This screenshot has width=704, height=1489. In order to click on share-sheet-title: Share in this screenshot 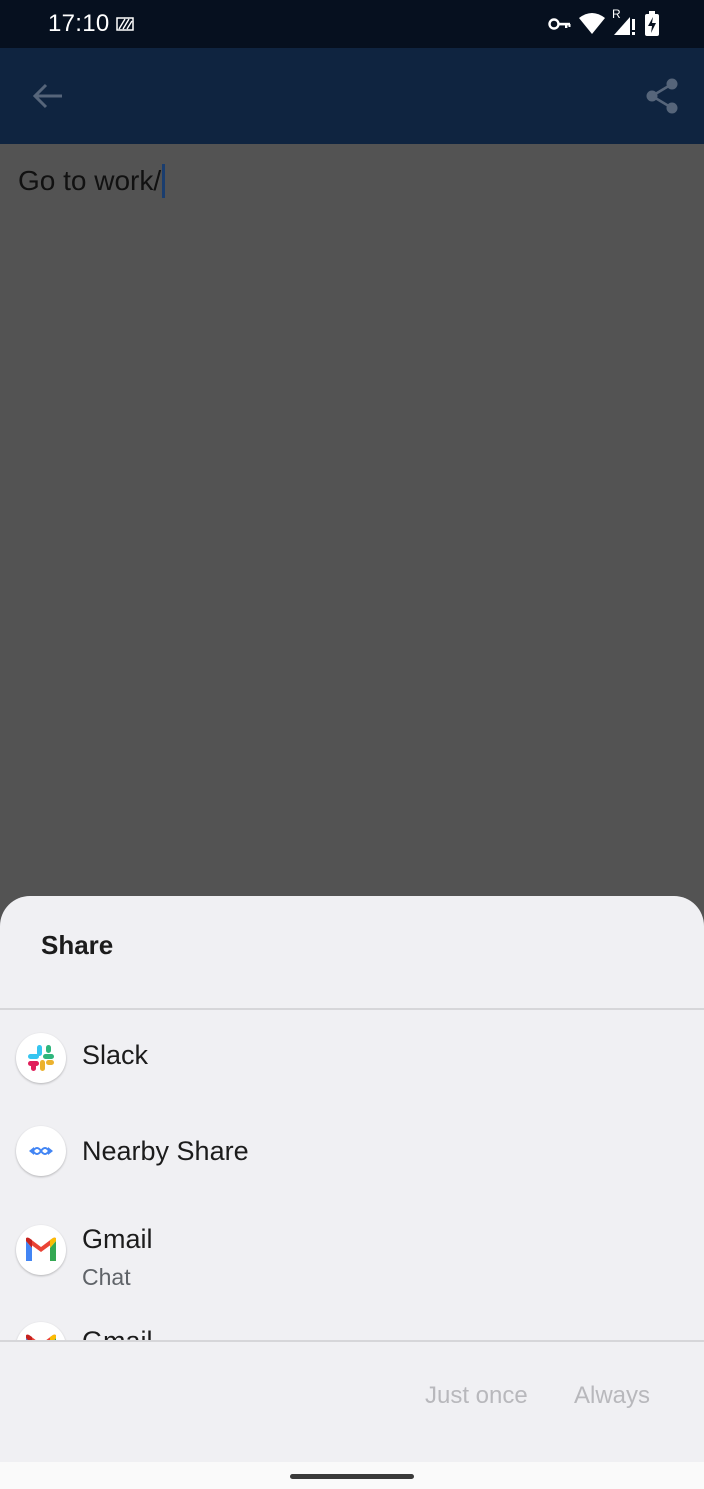, I will do `click(77, 945)`.